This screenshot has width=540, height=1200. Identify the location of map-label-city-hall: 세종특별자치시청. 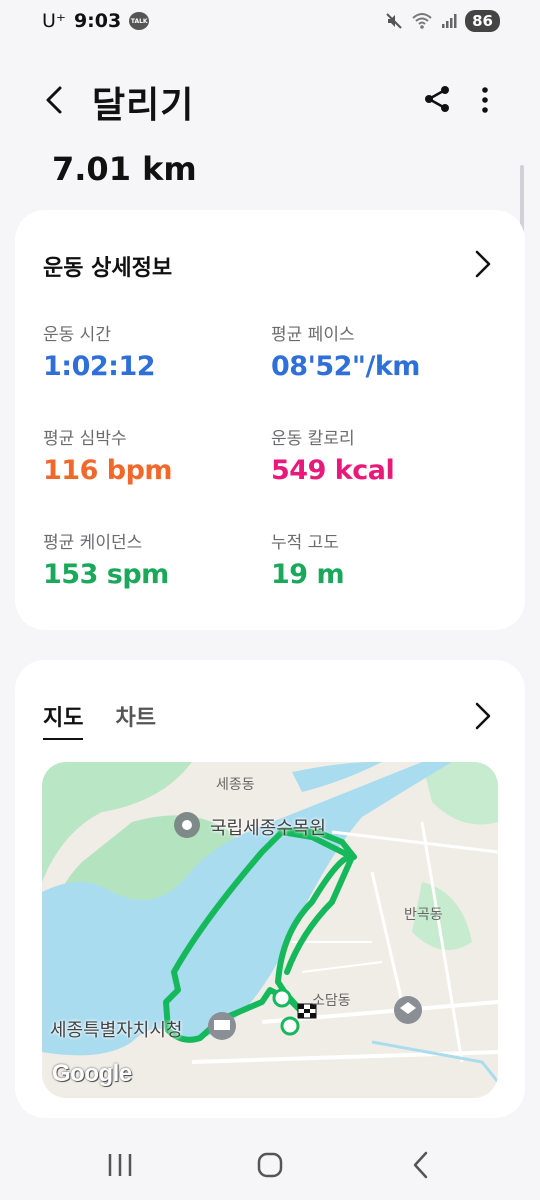
(116, 1030).